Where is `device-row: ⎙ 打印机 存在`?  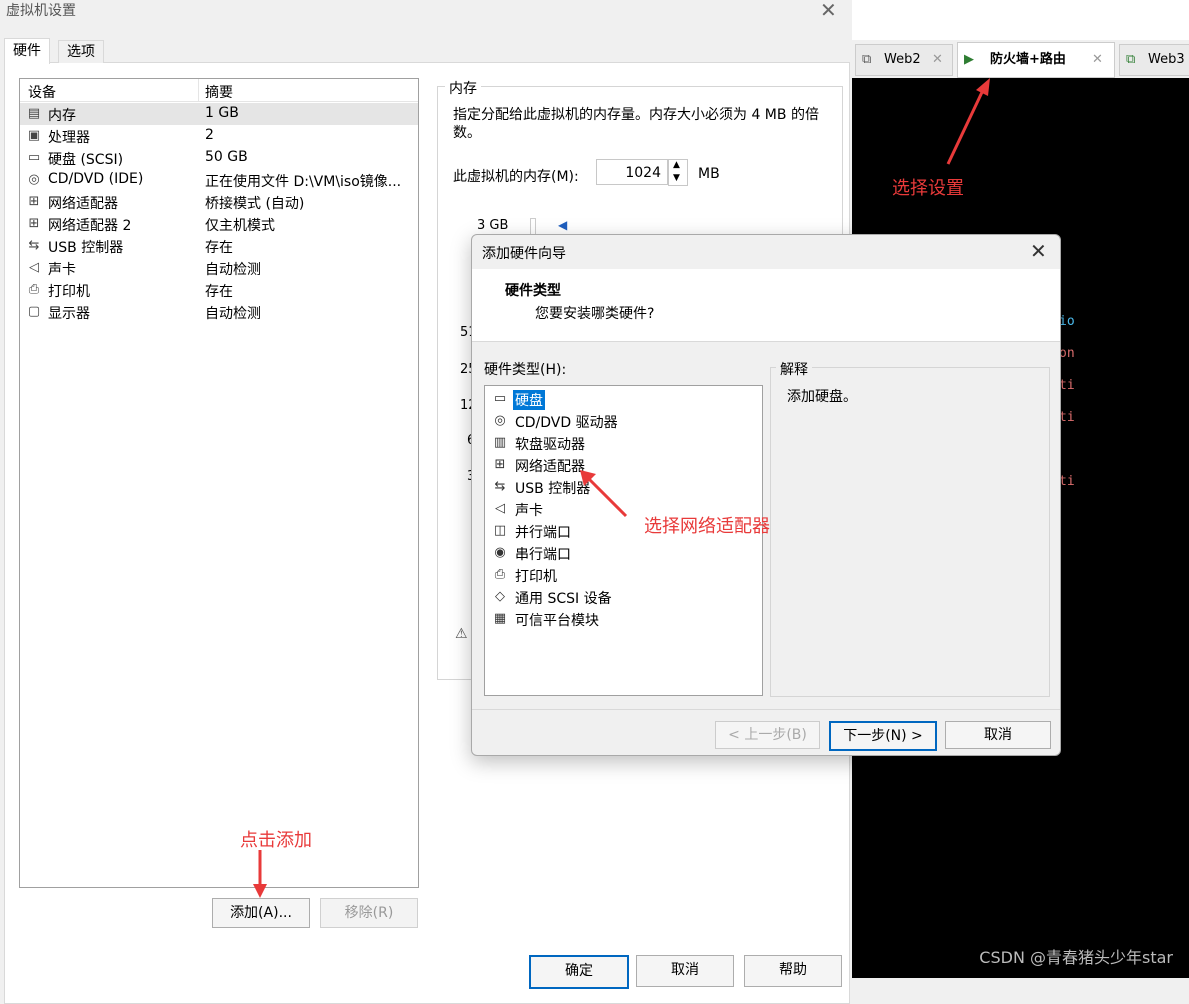 device-row: ⎙ 打印机 存在 is located at coordinates (219, 290).